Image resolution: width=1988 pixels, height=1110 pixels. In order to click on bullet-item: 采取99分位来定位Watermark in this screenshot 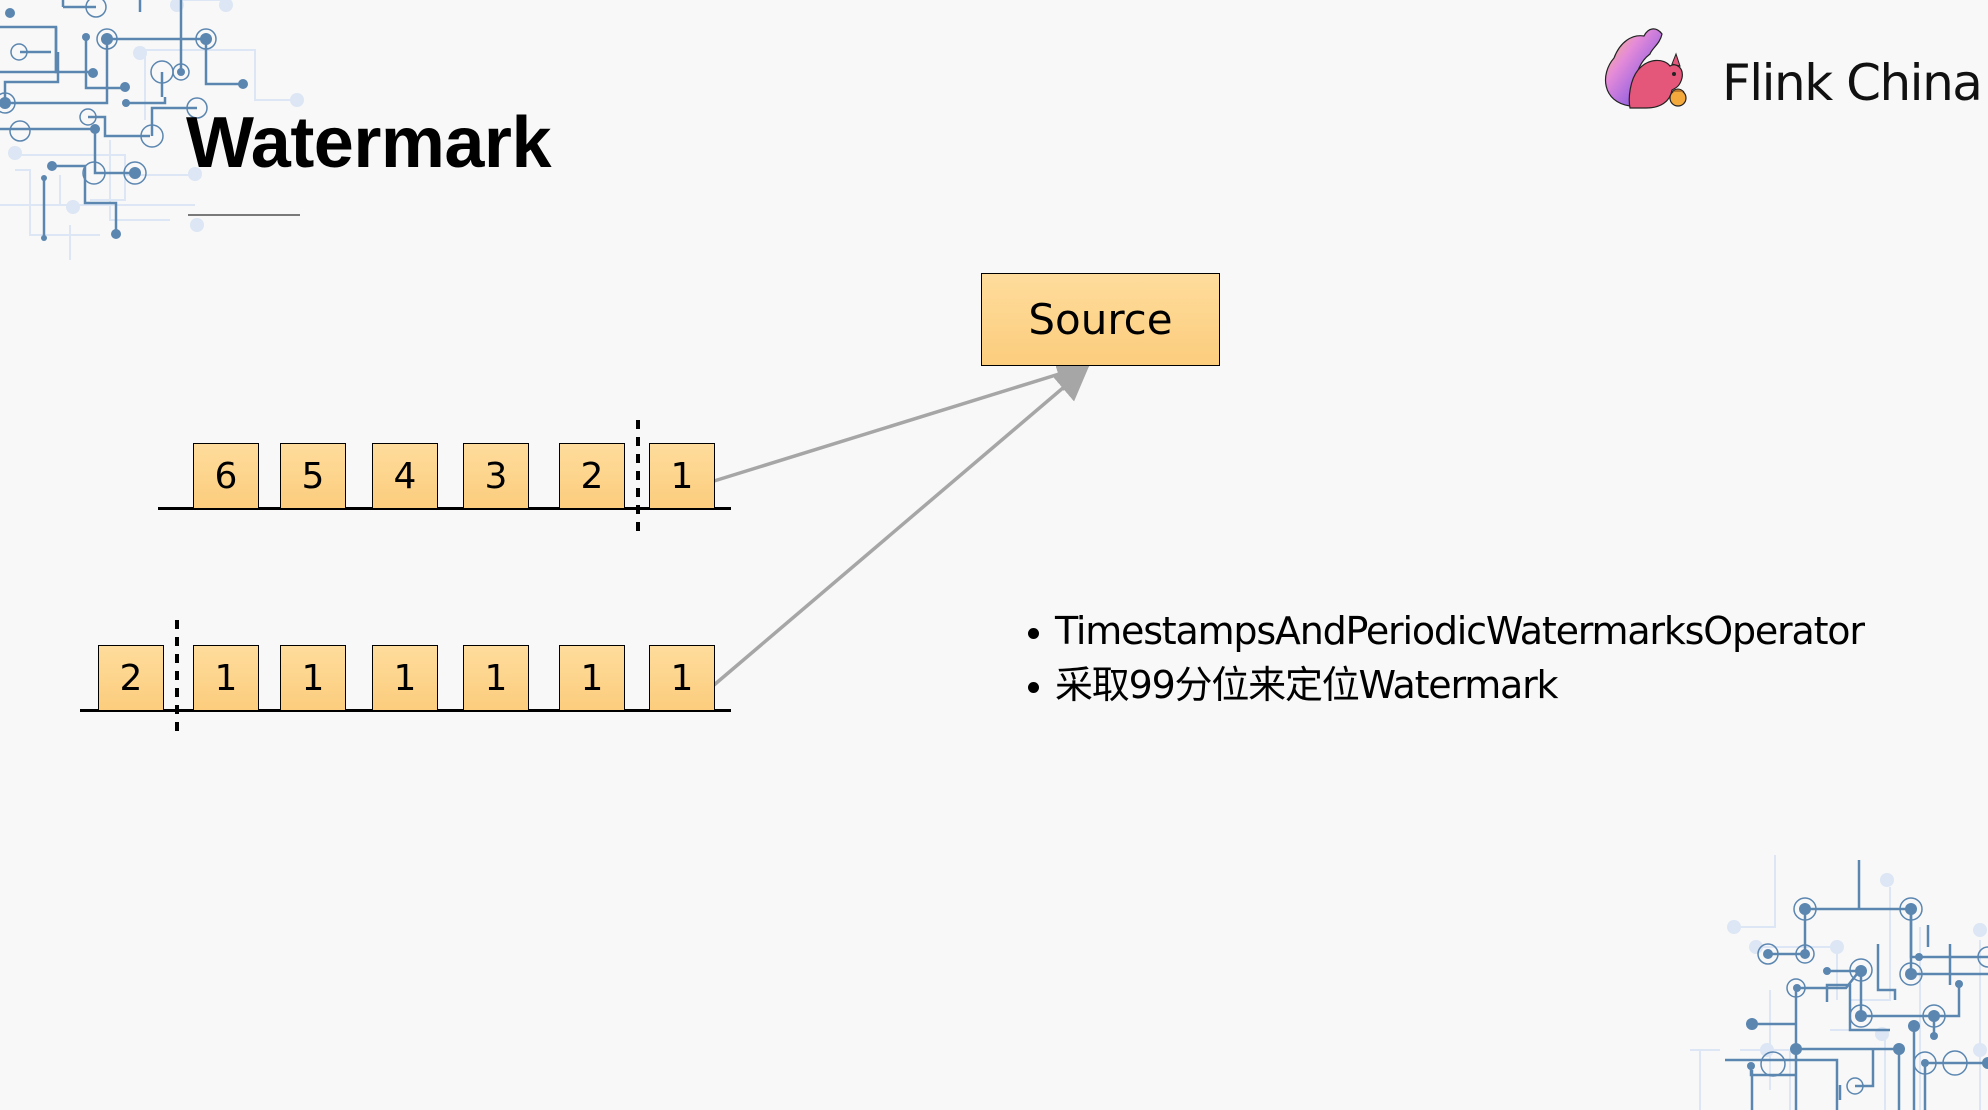, I will do `click(1446, 685)`.